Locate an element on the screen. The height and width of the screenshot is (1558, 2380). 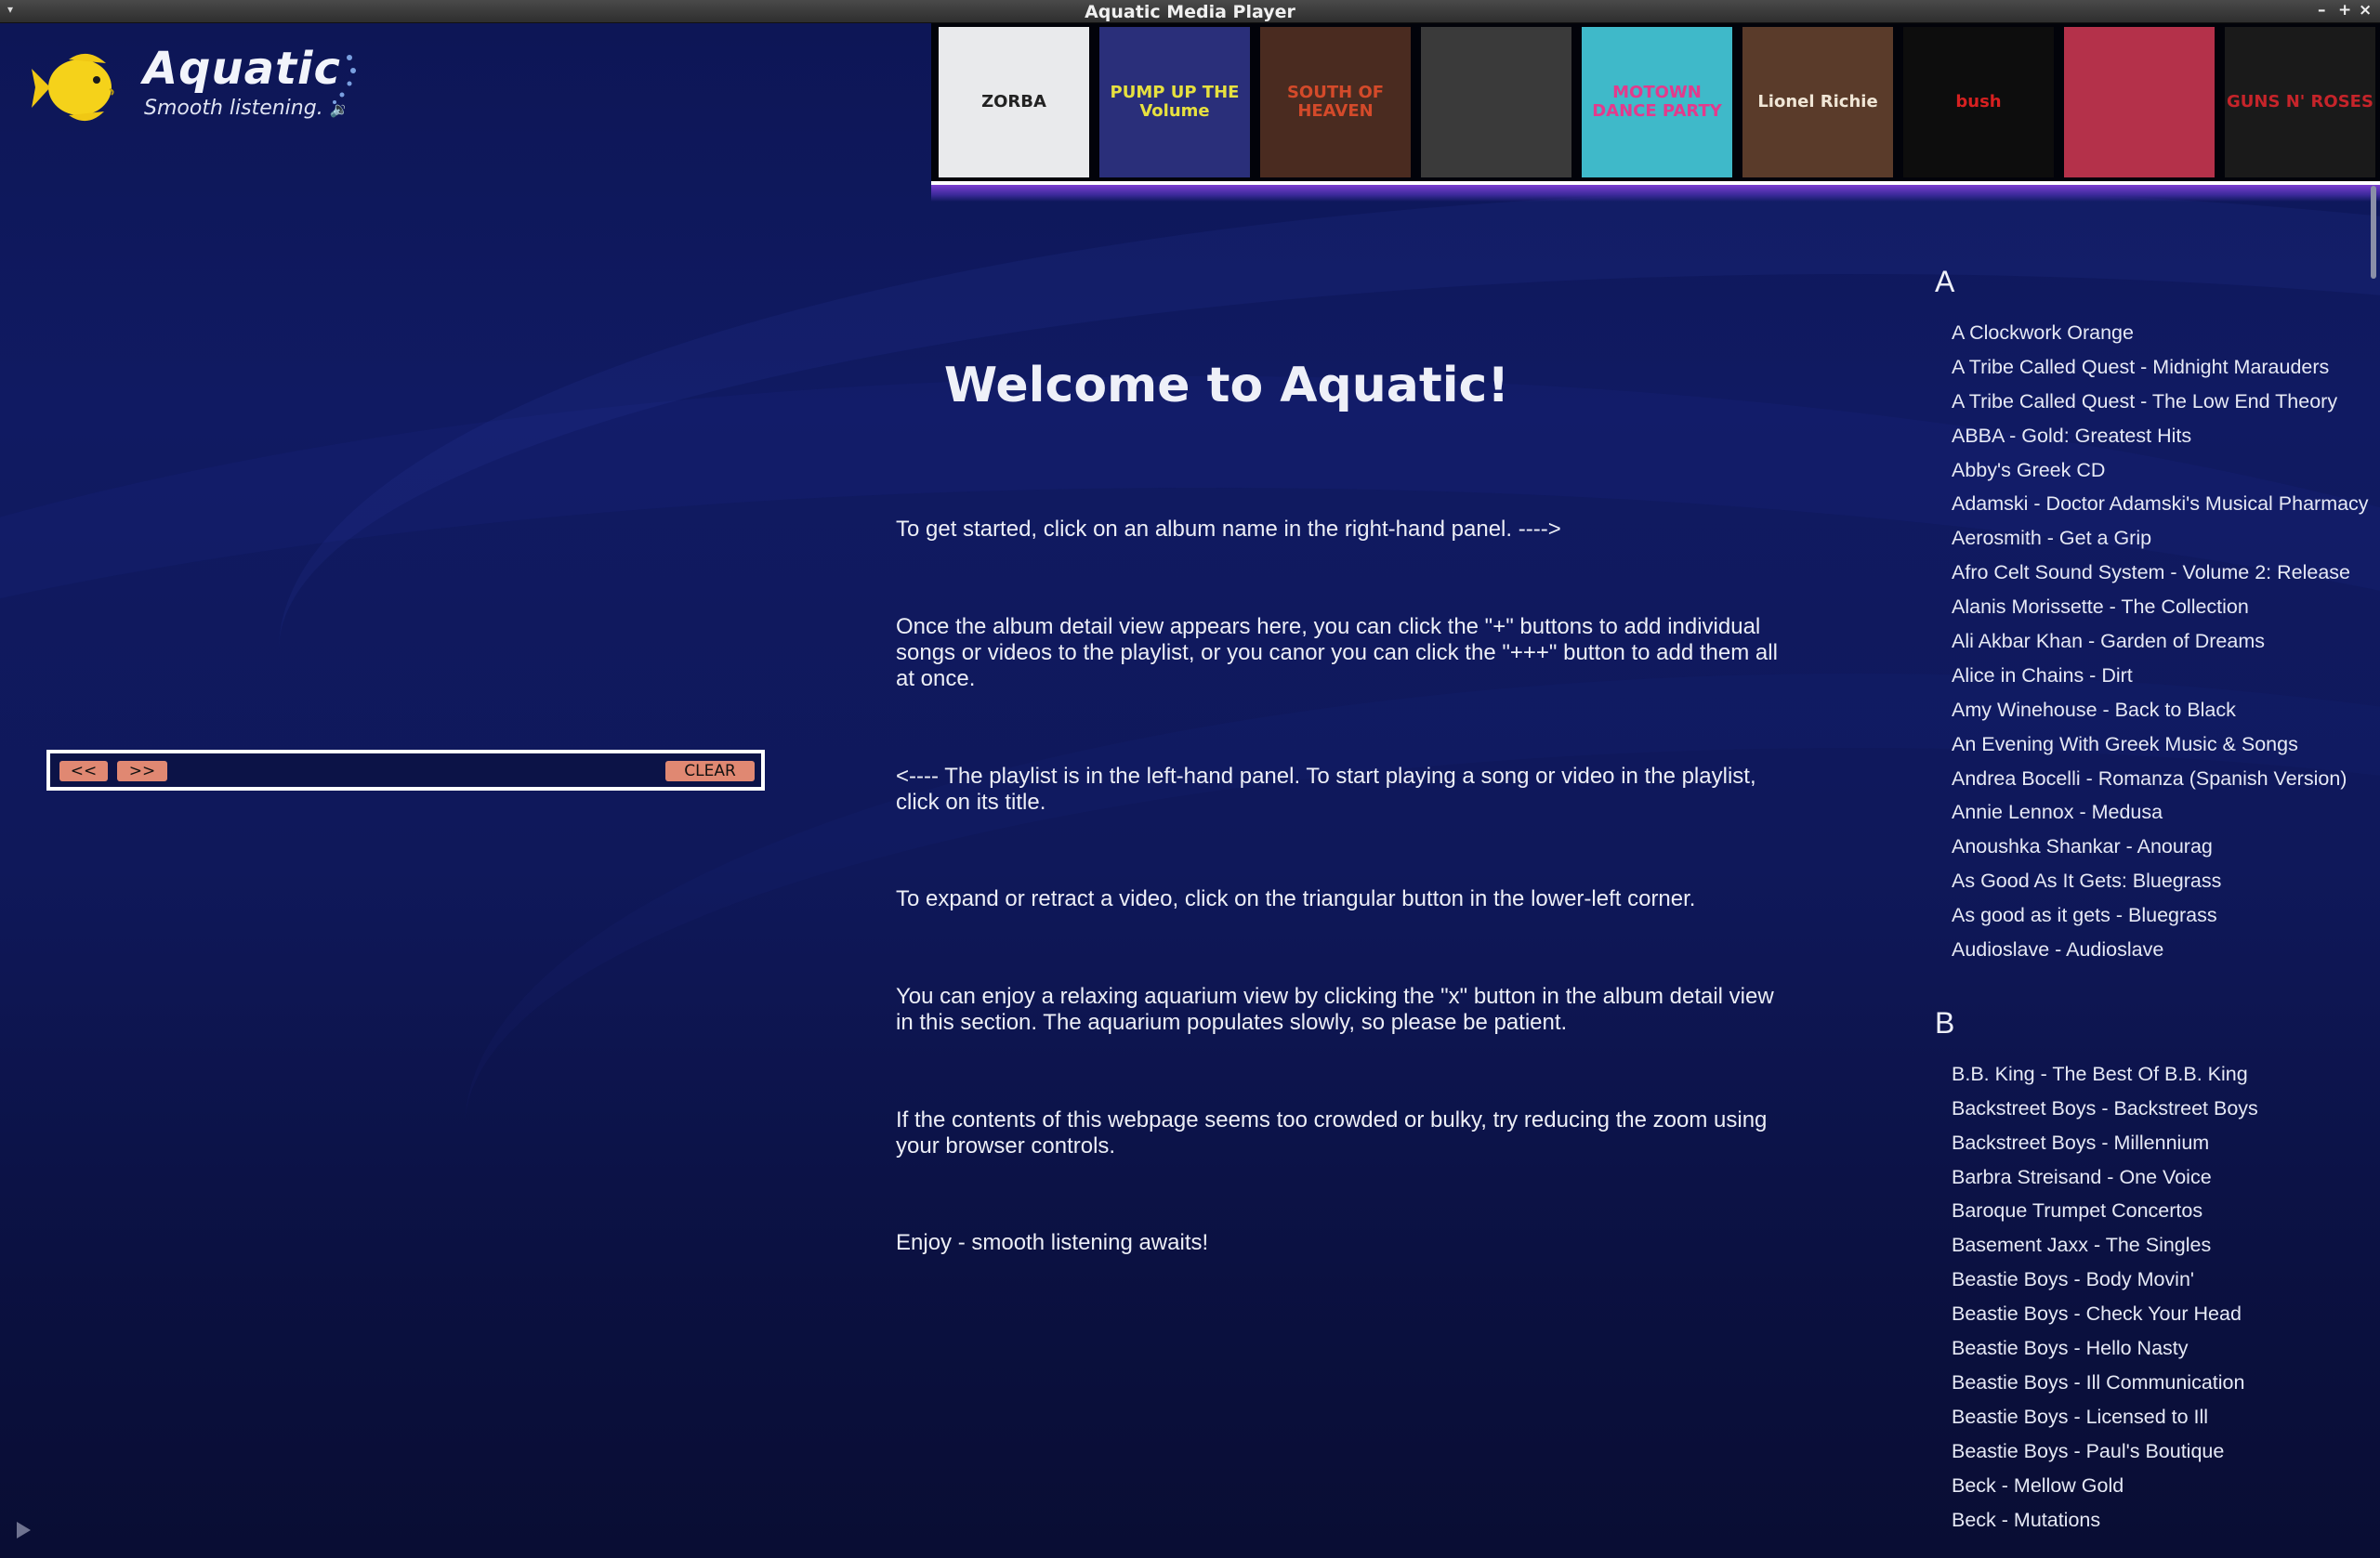
album-cover: ZORBA is located at coordinates (1014, 102).